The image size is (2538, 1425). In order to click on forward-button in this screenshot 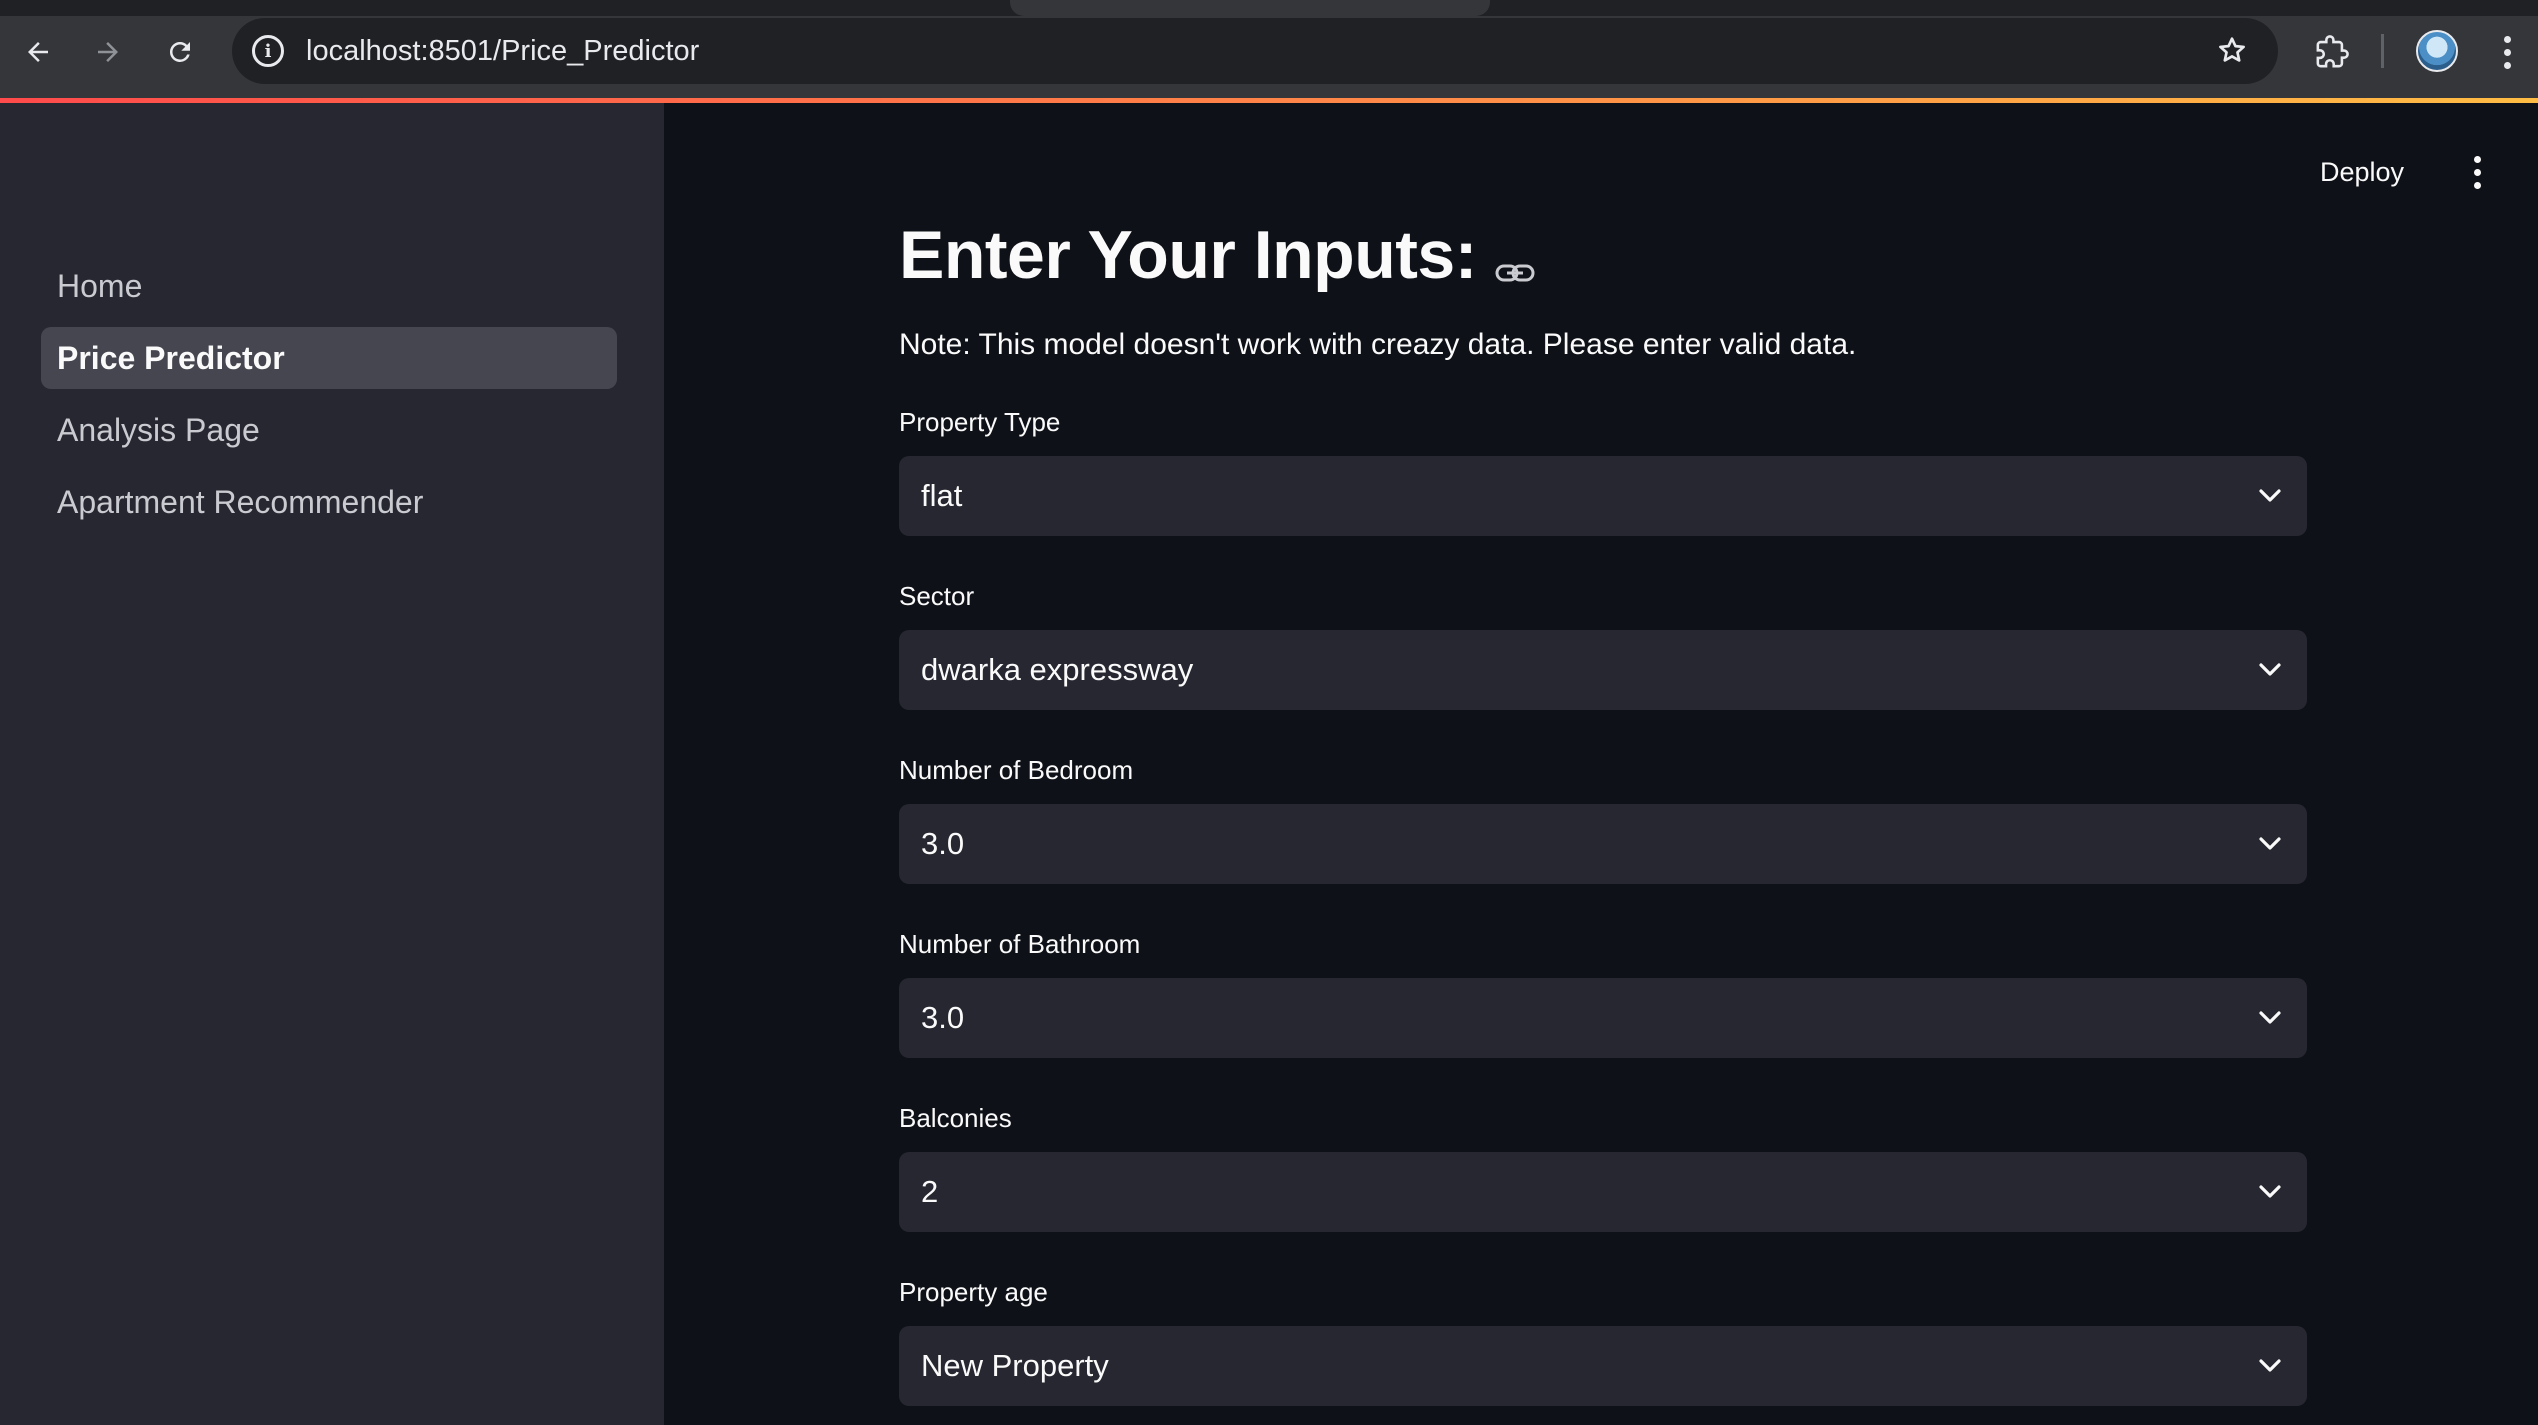, I will do `click(108, 52)`.